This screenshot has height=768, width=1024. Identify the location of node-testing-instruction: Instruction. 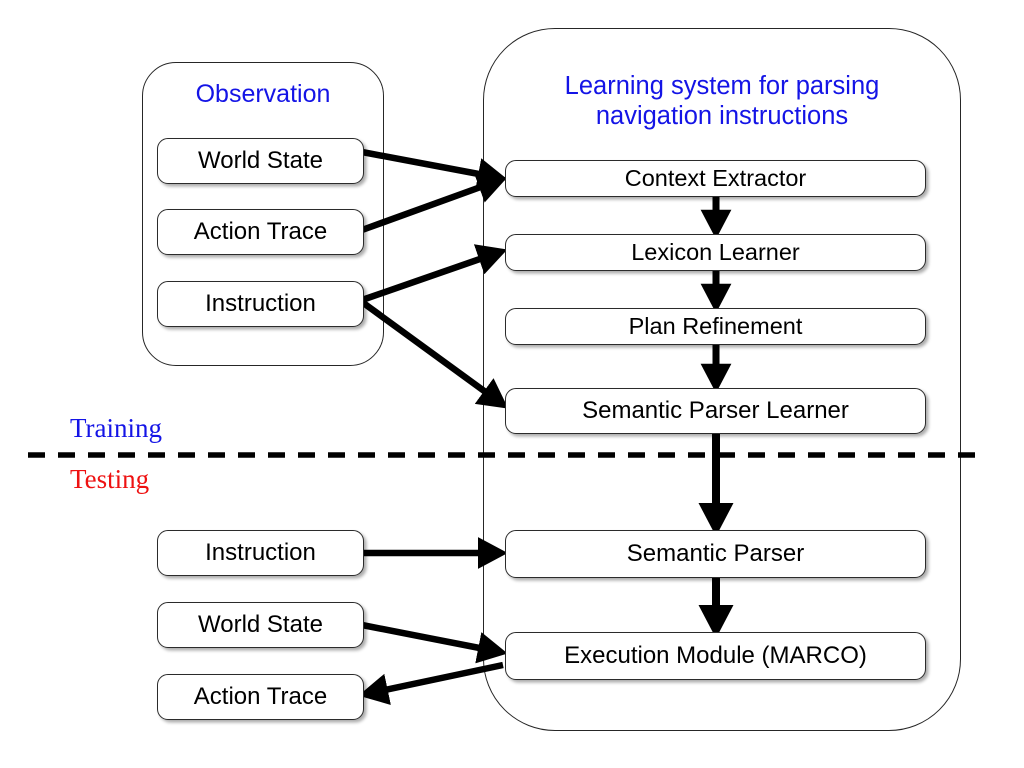
(260, 553).